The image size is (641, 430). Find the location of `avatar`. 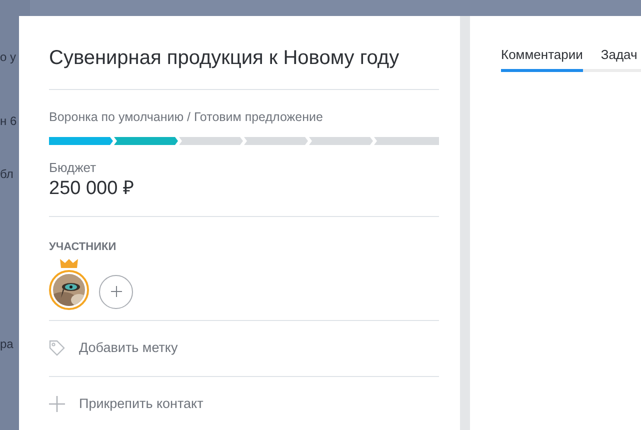

avatar is located at coordinates (69, 290).